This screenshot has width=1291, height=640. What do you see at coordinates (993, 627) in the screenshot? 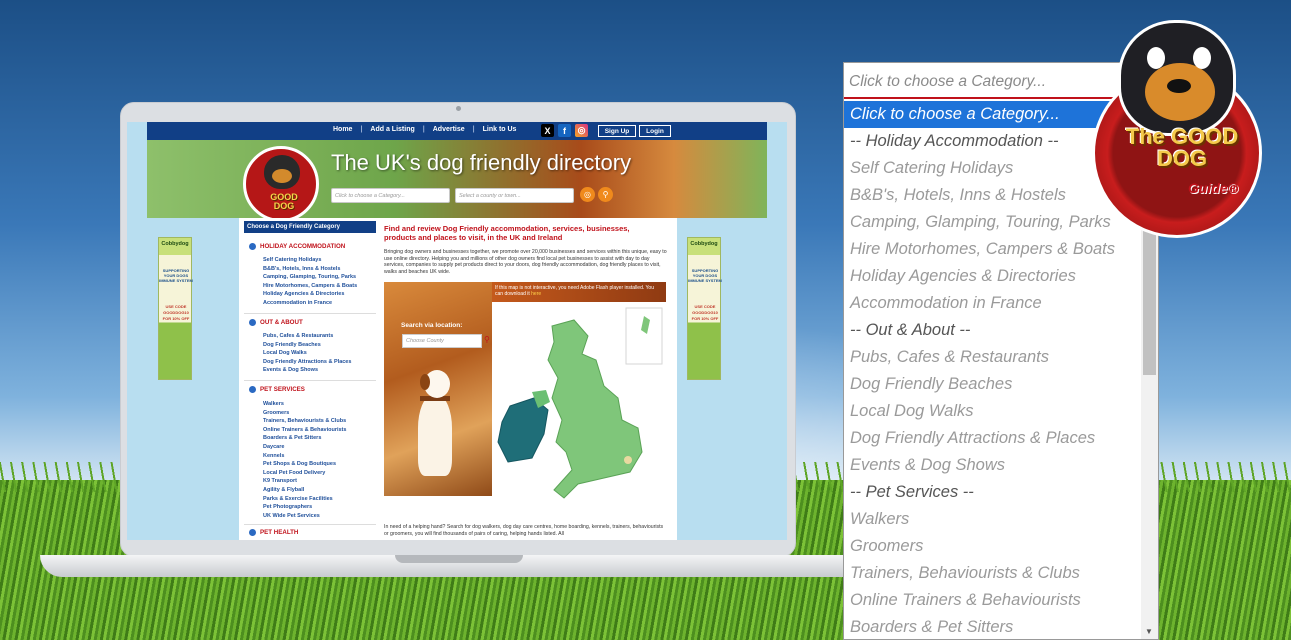
I see `option-boarders: Boarders & Pet Sitters` at bounding box center [993, 627].